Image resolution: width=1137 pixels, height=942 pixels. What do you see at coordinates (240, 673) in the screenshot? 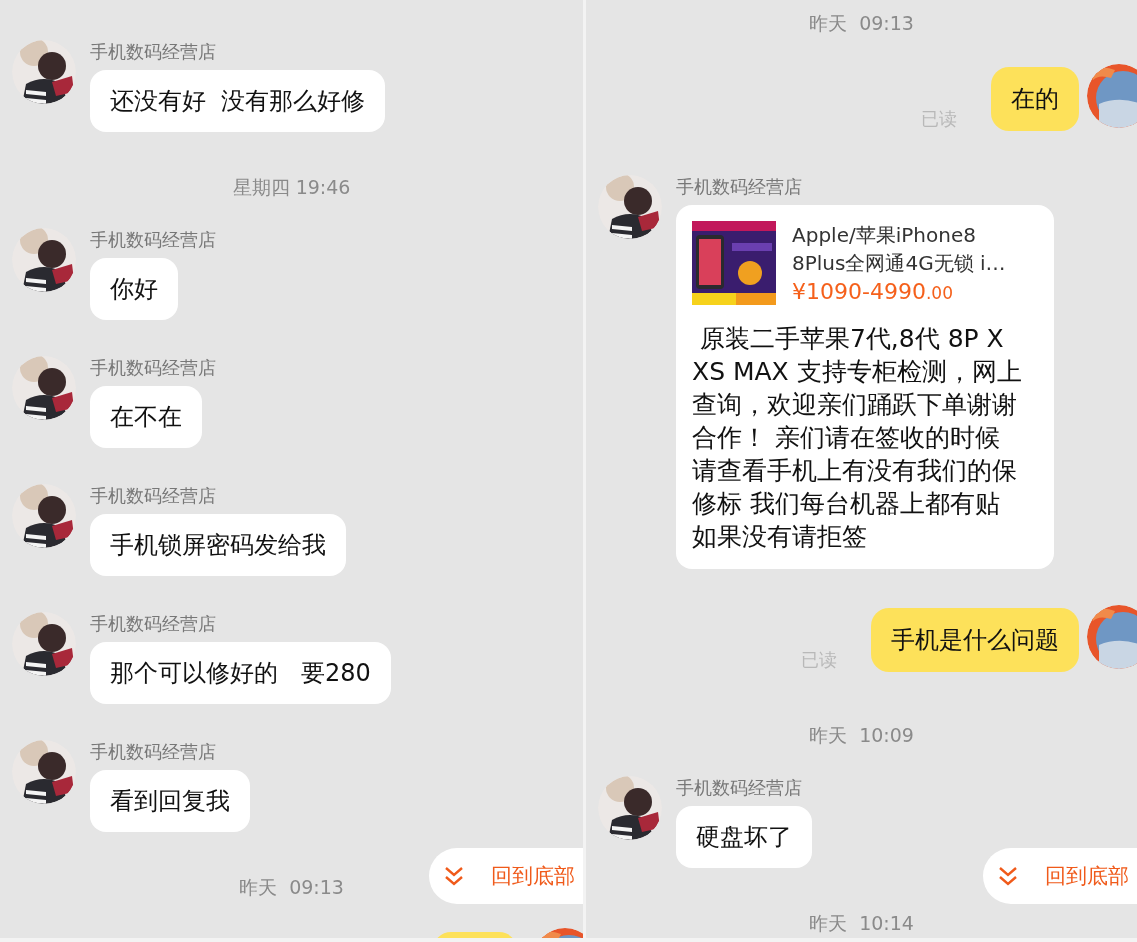
I see `message-bubble: 那个可以修好的 要280` at bounding box center [240, 673].